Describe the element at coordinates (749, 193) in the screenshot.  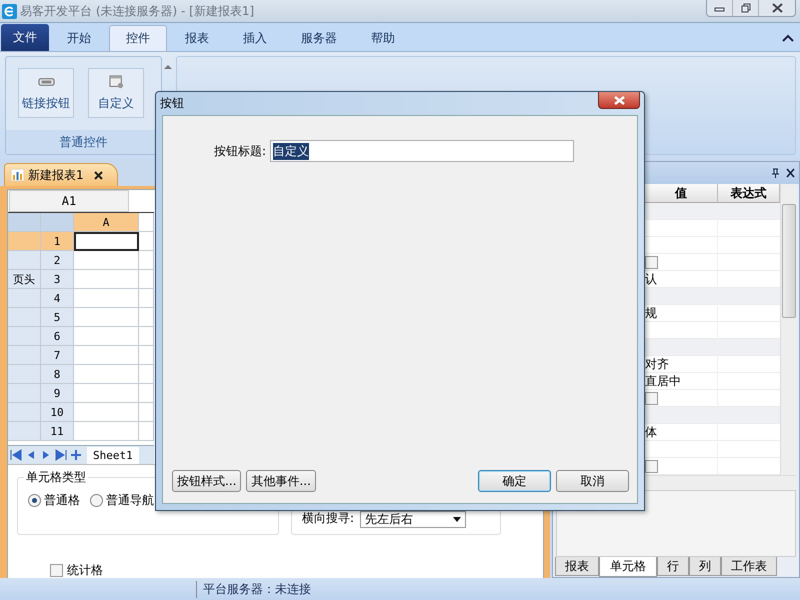
I see `column-header: 表达式` at that location.